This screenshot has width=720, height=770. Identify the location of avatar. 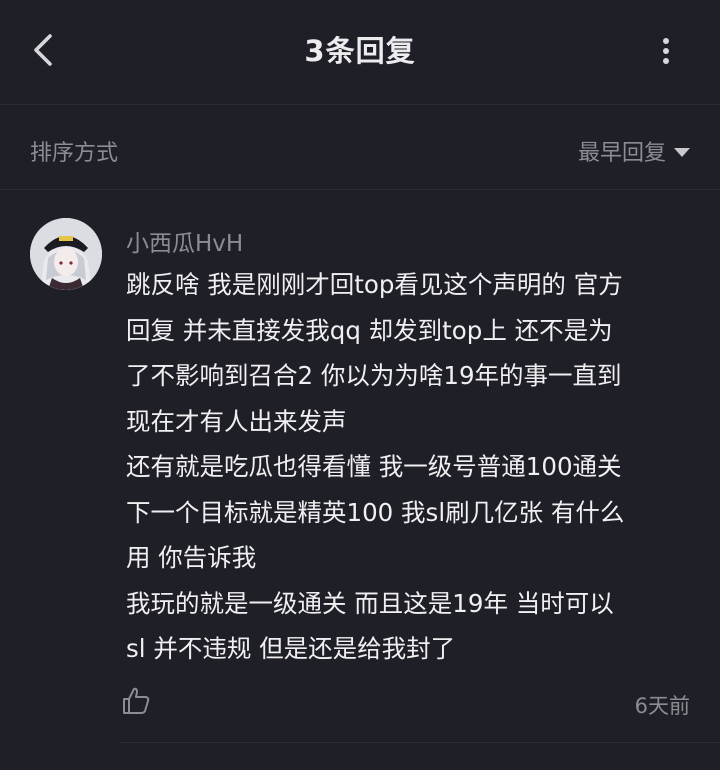
(66, 254).